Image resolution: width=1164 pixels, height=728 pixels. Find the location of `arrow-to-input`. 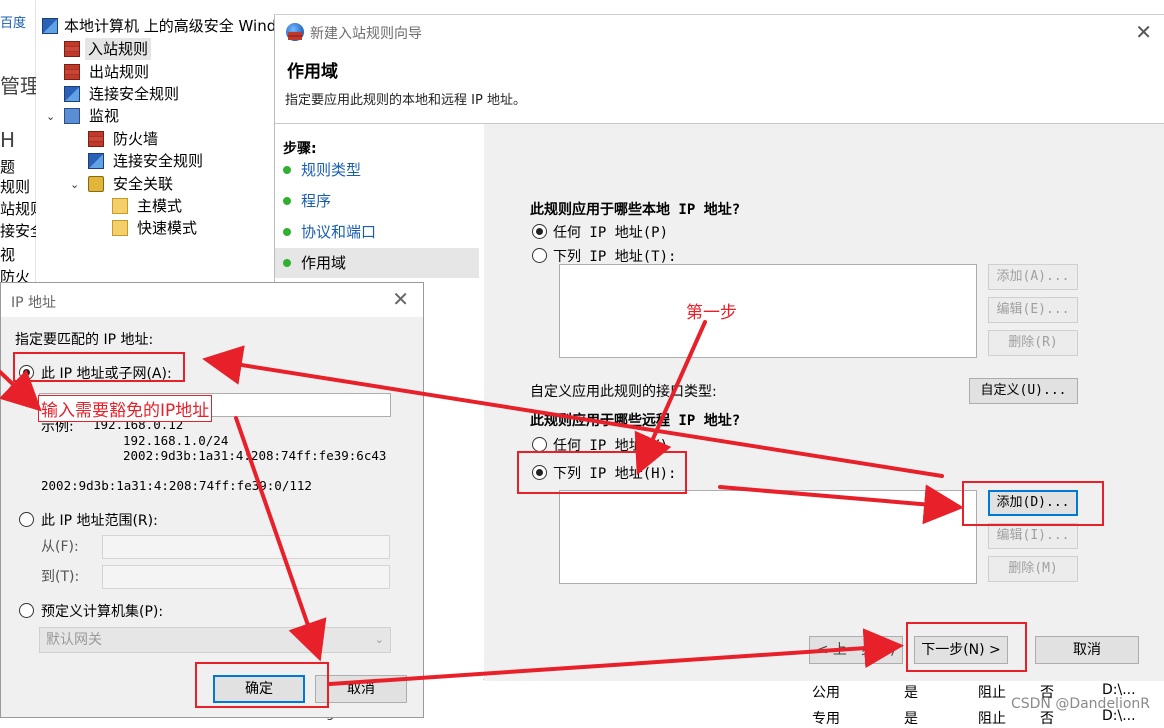

arrow-to-input is located at coordinates (21, 390).